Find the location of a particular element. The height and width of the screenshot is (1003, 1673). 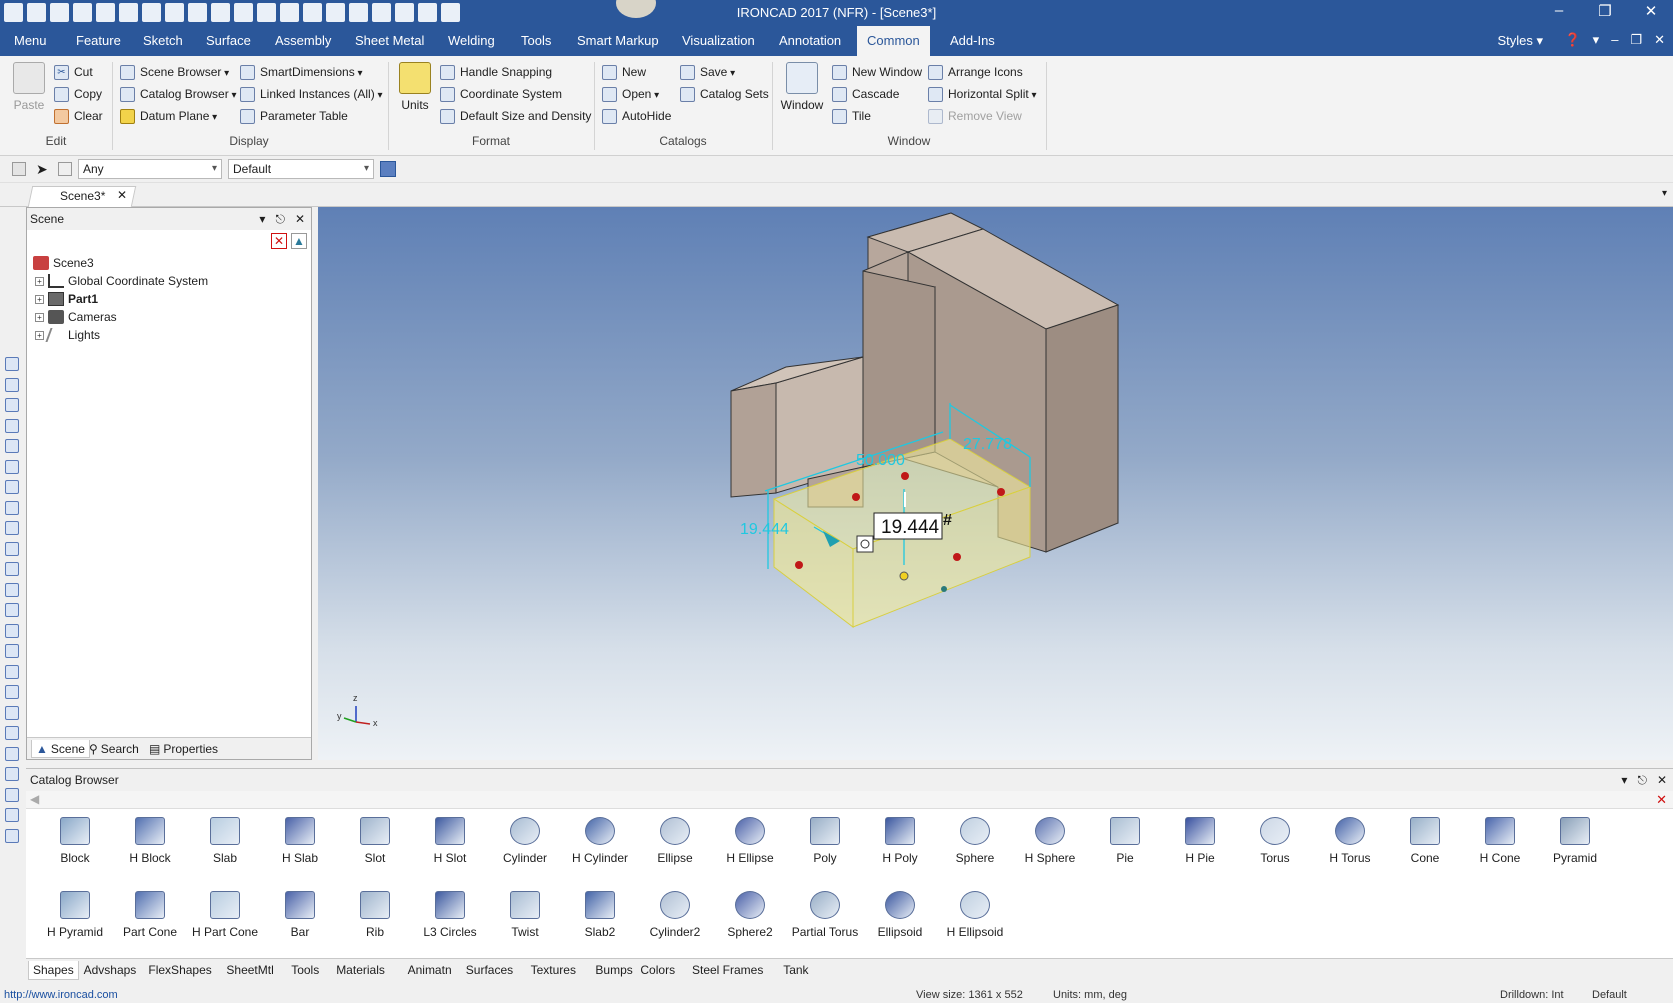

new-catalog-button: New is located at coordinates (624, 72).